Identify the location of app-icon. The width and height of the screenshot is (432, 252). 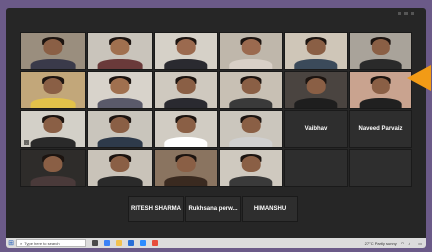
(155, 243).